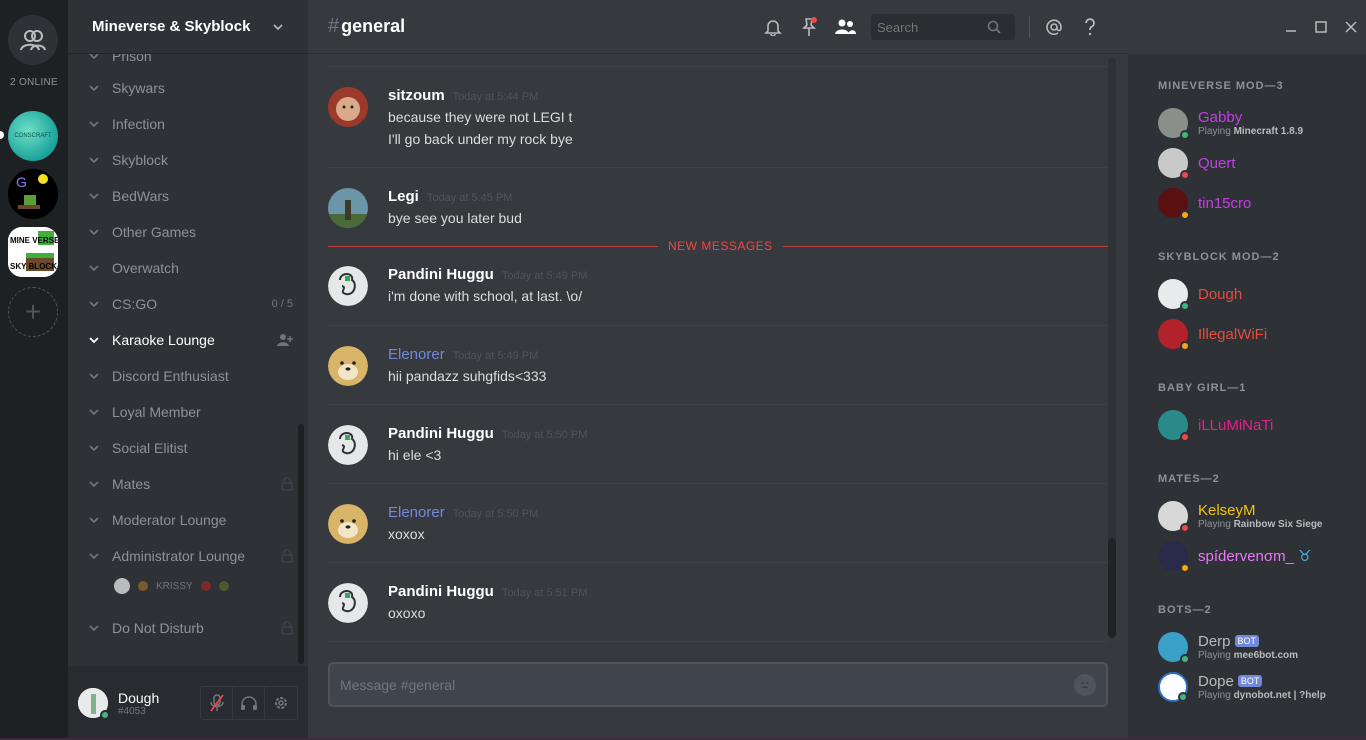  Describe the element at coordinates (190, 520) in the screenshot. I see `category-moderator-lounge: Moderator Lounge` at that location.